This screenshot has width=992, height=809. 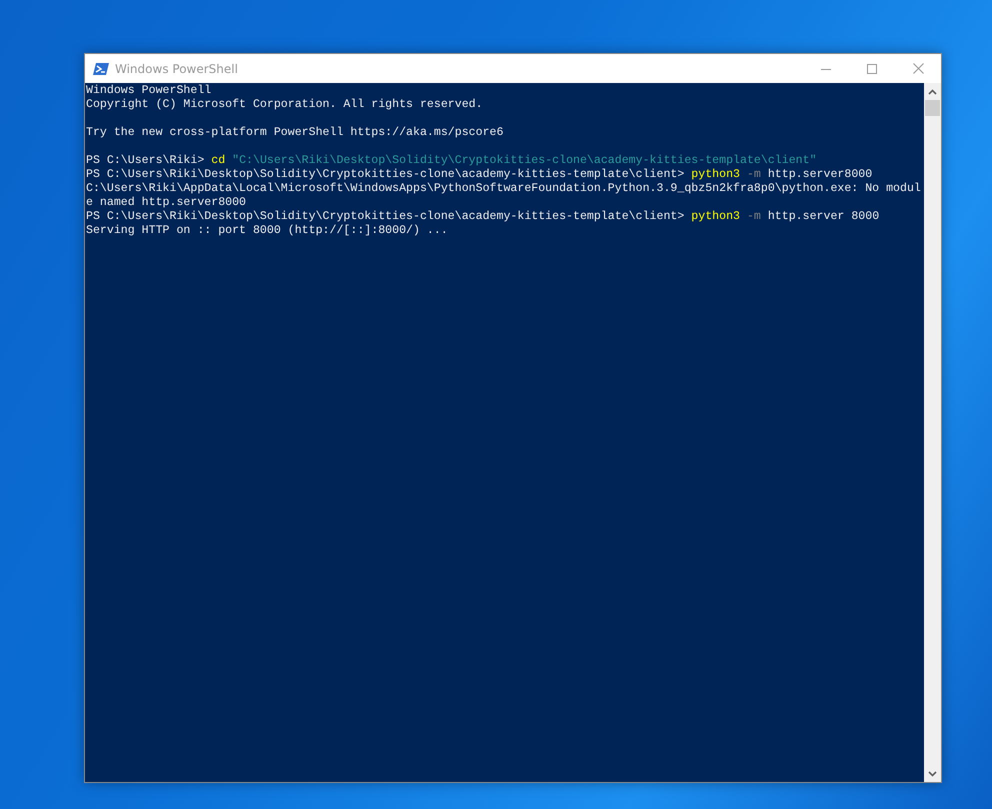 I want to click on console-line: PS C:\Users\Riki\Desktop\Solidity\Cryptokitties-clone\academy-kitties-template\client> python3 -m http.server 8000, so click(x=483, y=217).